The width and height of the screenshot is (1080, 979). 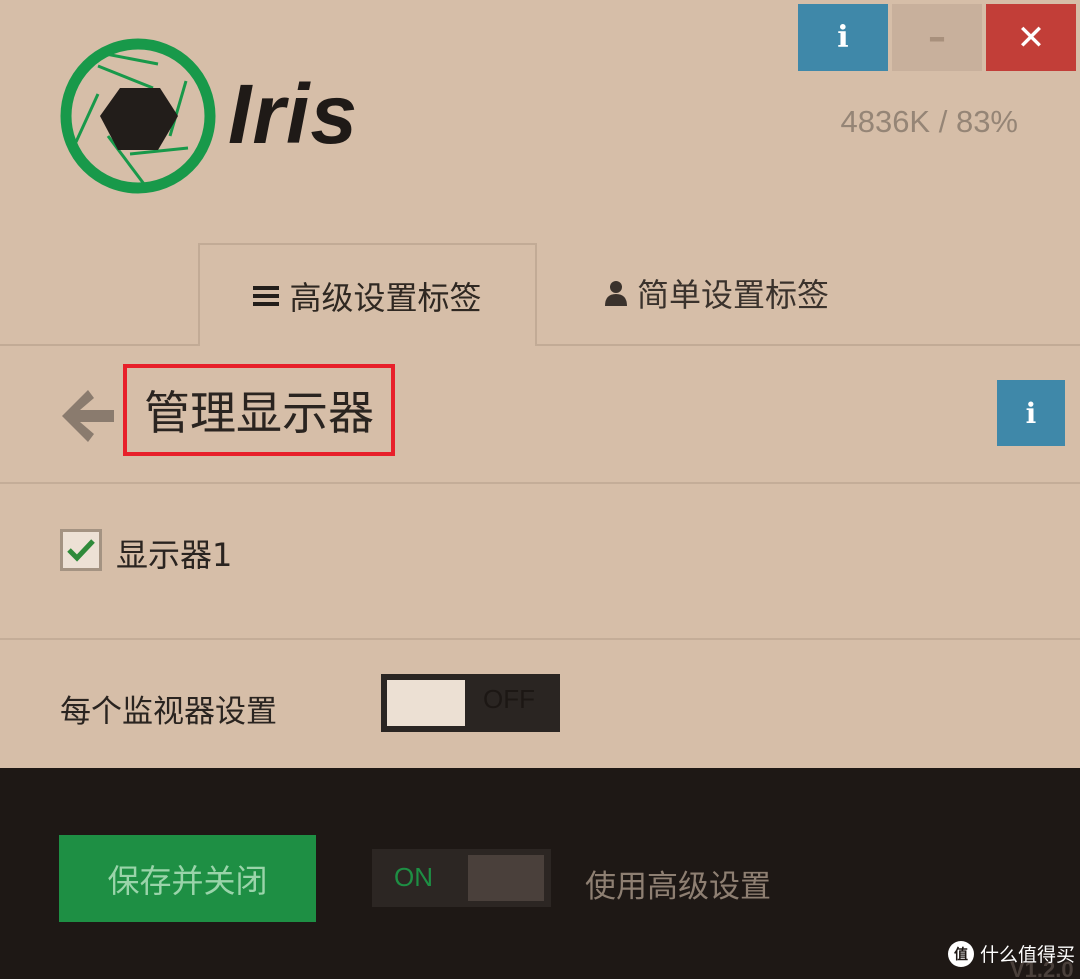 What do you see at coordinates (509, 699) in the screenshot?
I see `toggle-state-text: OFF` at bounding box center [509, 699].